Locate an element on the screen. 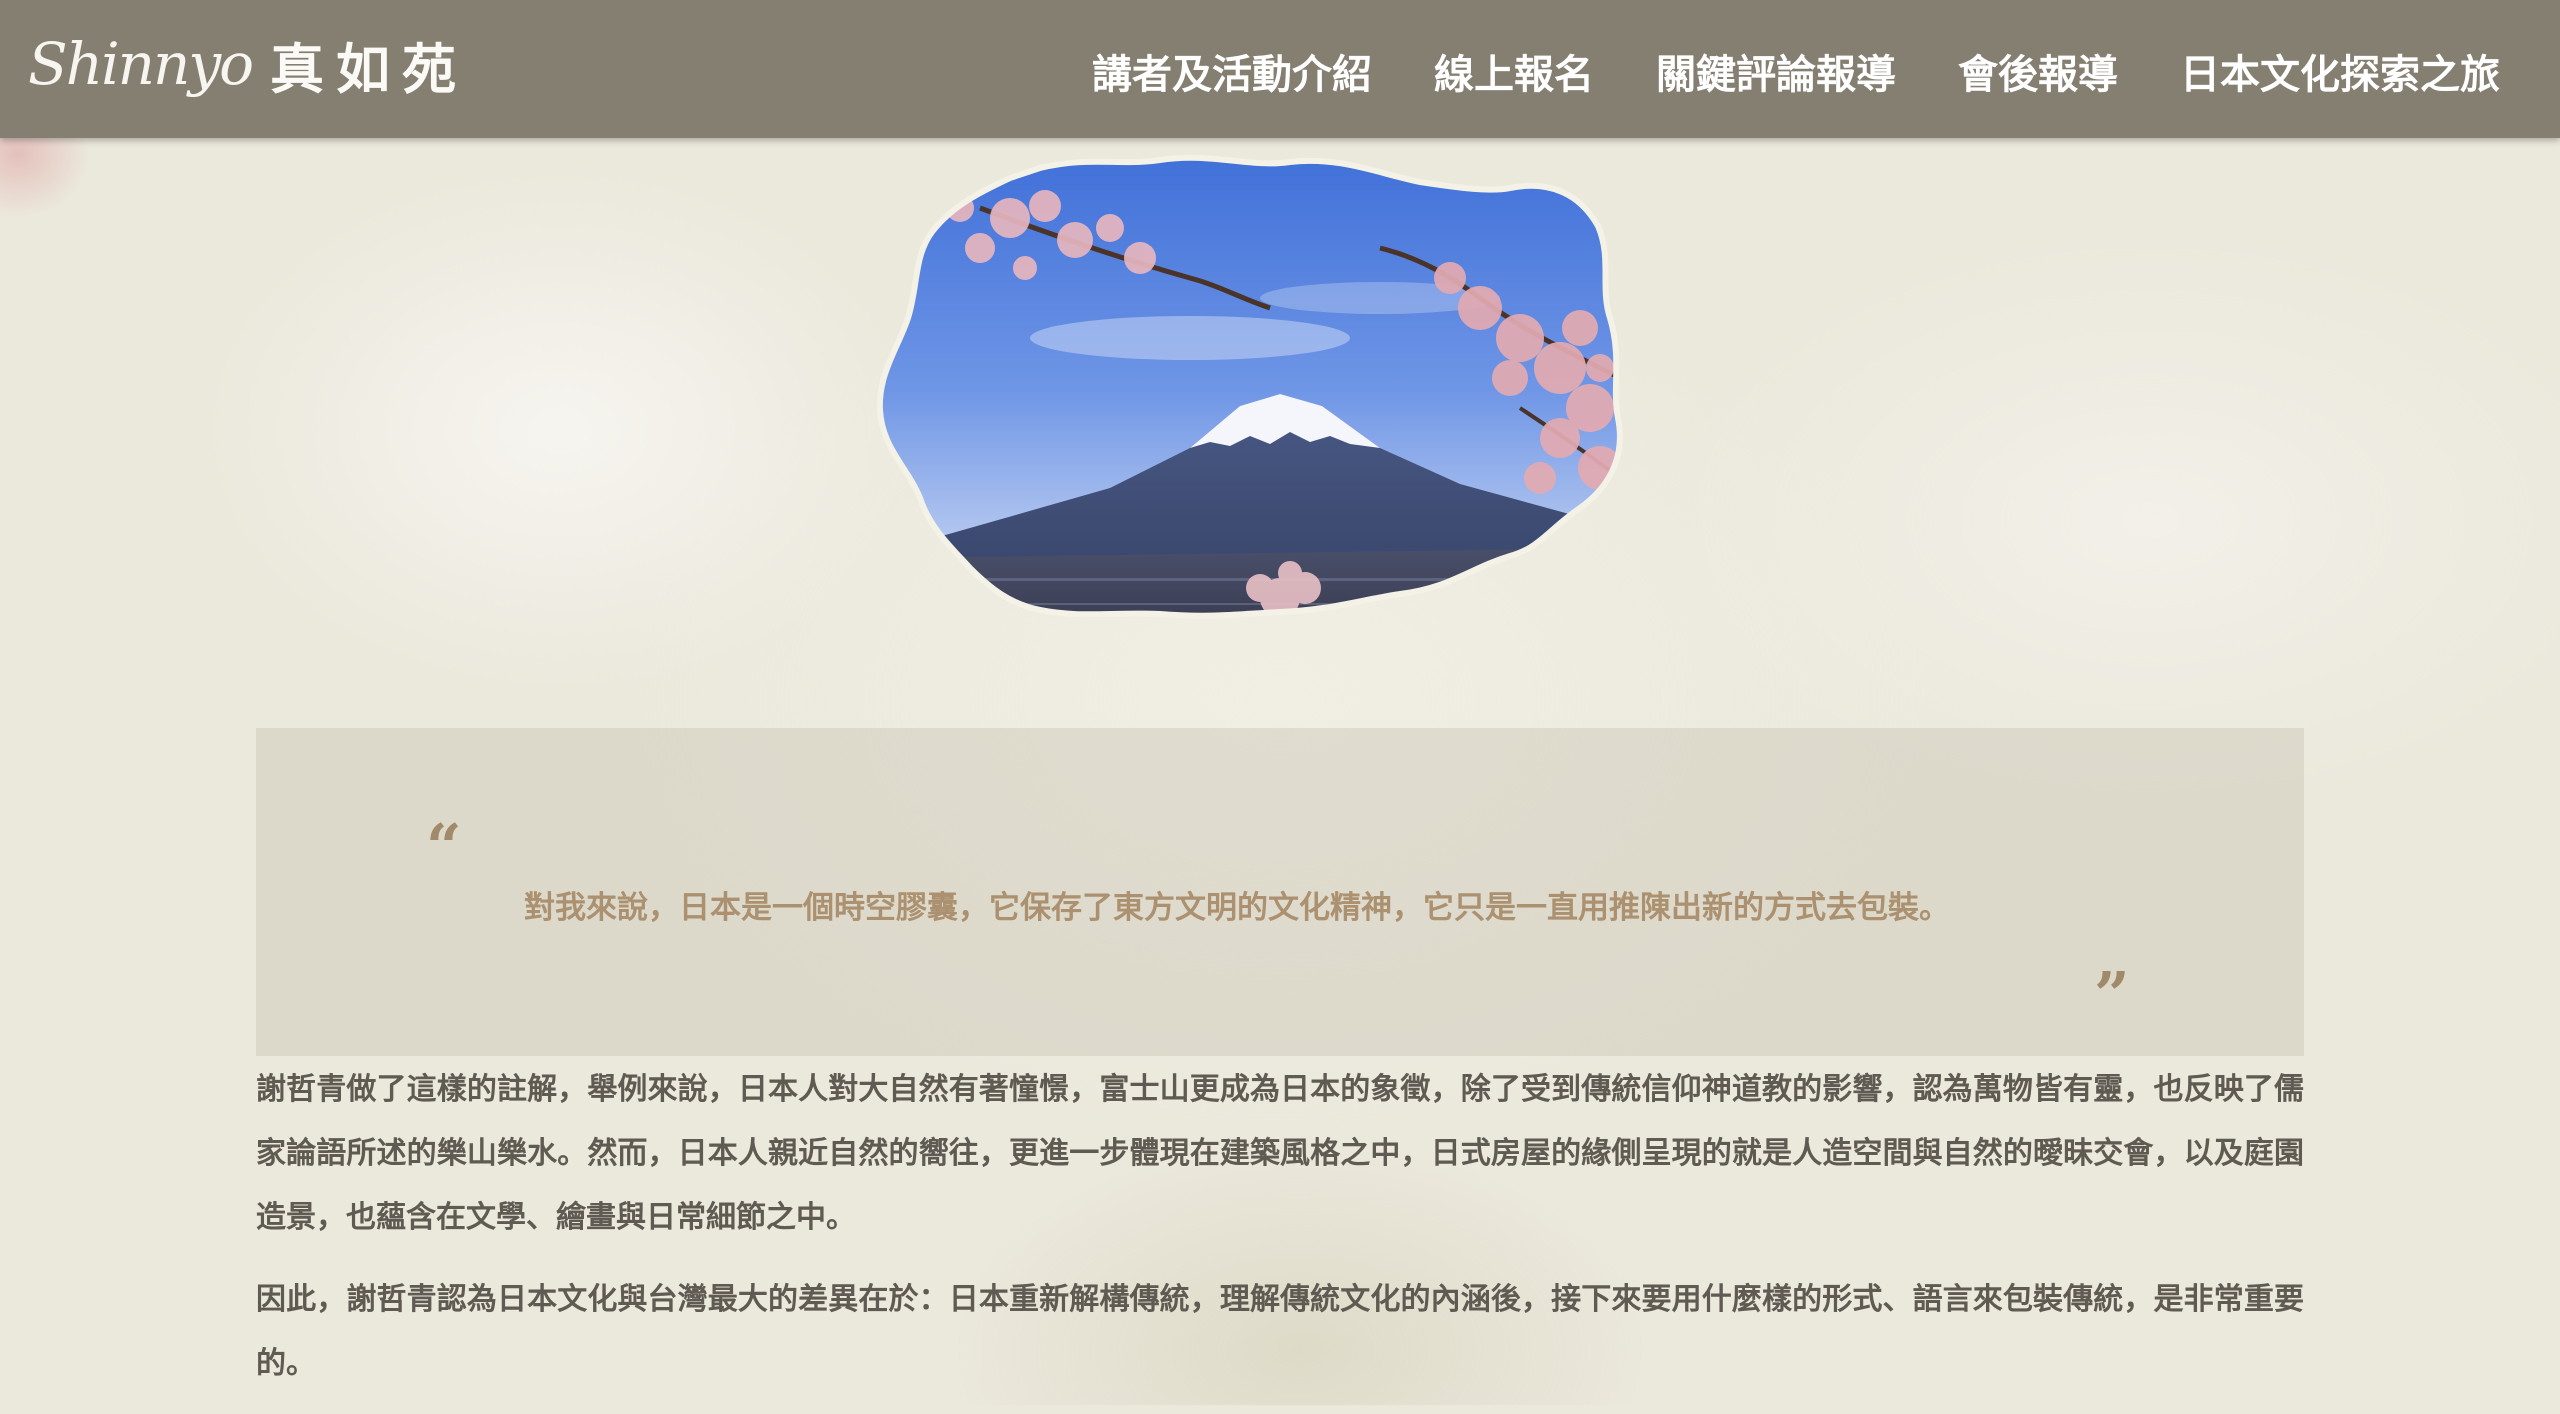 The image size is (2560, 1414). nav-item-speakers: 講者及活動介紹 is located at coordinates (1232, 71).